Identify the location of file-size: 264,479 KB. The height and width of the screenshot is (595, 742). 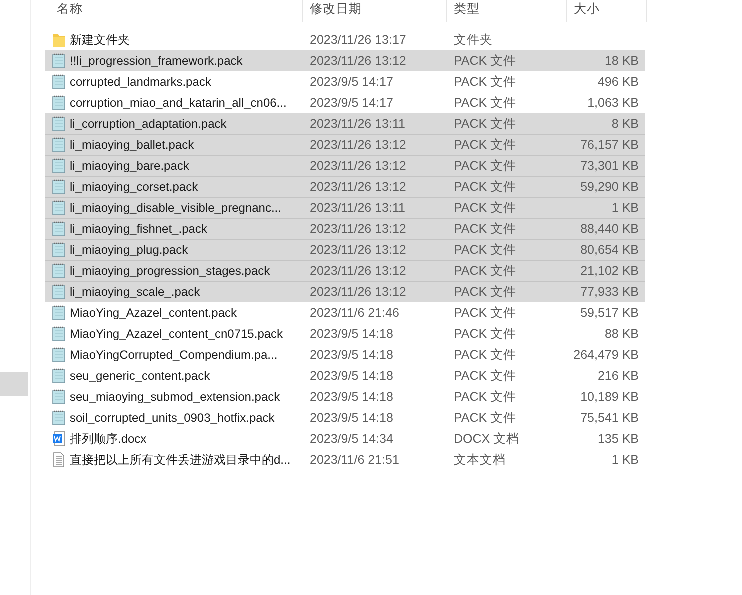
(606, 355).